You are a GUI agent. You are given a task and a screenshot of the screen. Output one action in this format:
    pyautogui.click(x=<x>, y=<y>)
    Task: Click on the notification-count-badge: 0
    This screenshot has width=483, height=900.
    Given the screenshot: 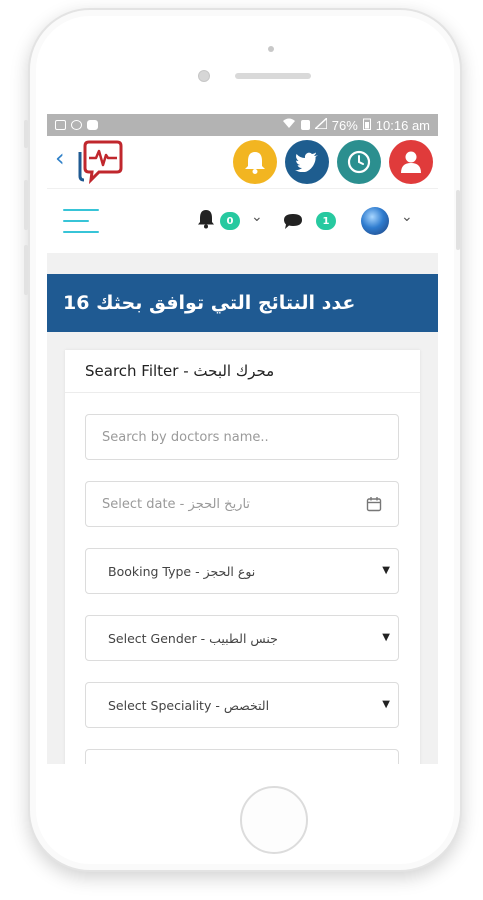 What is the action you would take?
    pyautogui.click(x=230, y=221)
    